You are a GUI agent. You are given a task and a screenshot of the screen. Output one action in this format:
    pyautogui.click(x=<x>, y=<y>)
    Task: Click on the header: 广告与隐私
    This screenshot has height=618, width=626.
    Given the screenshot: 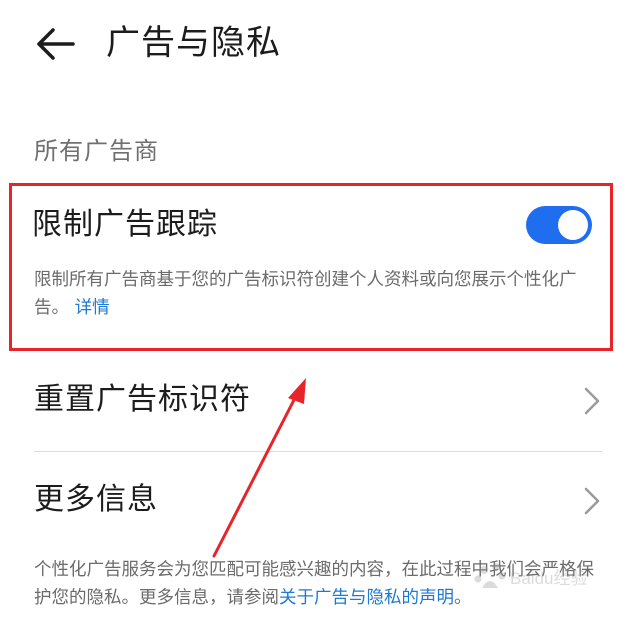 What is the action you would take?
    pyautogui.click(x=313, y=45)
    